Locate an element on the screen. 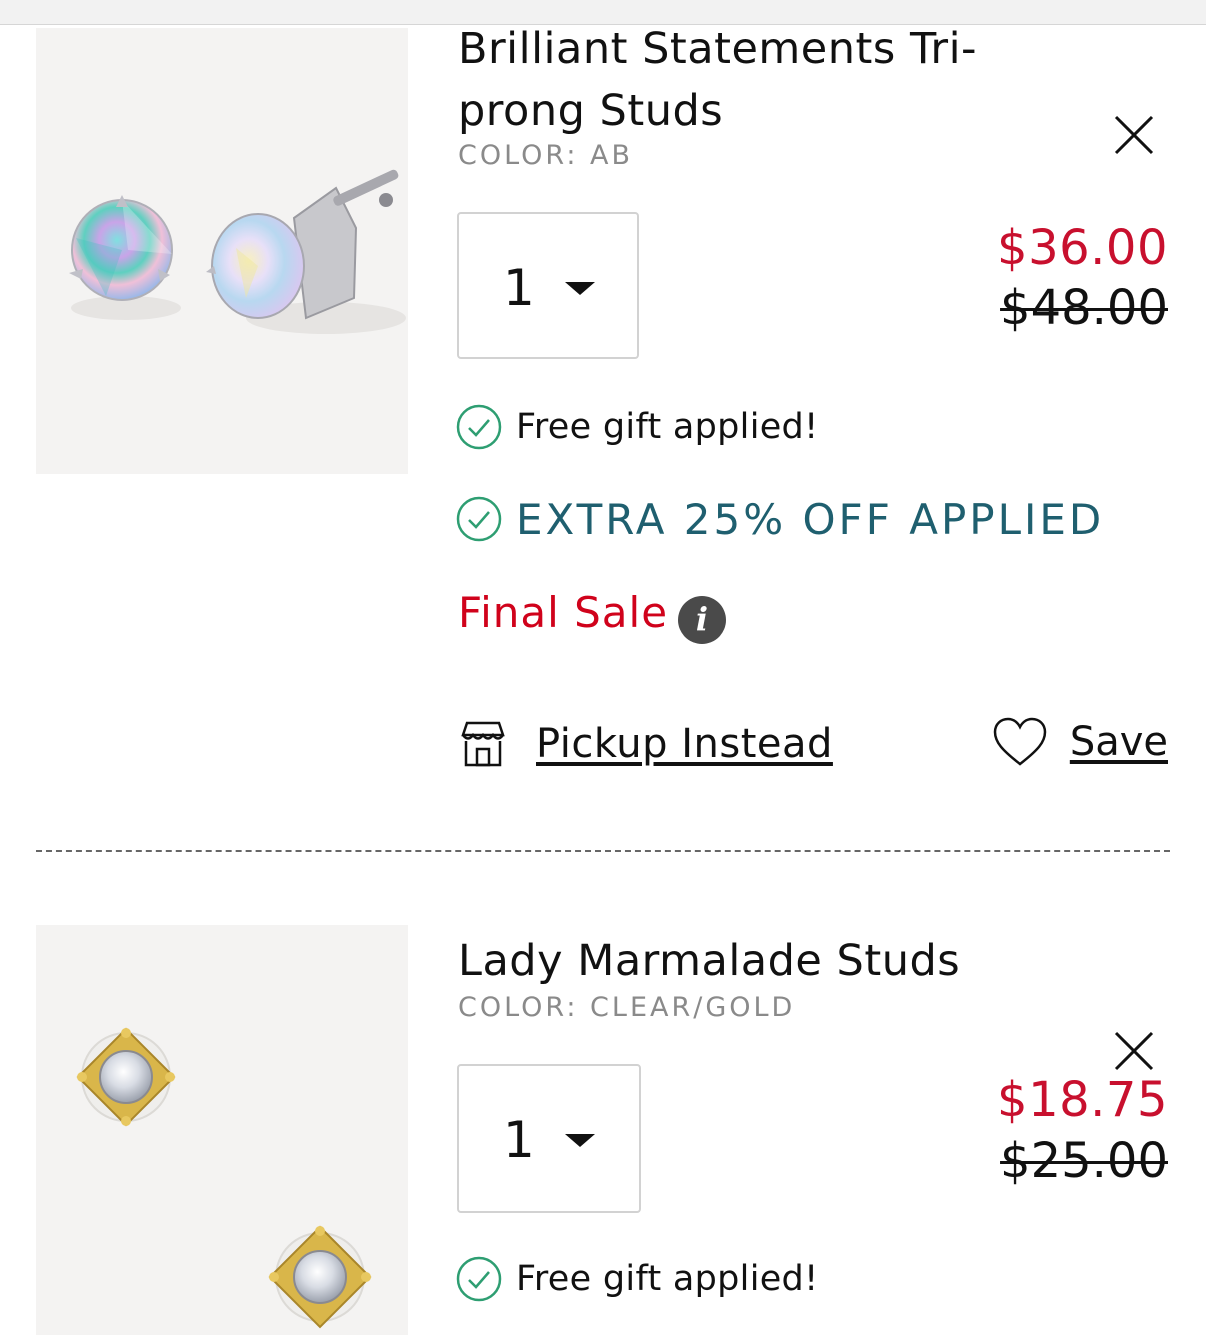  product-title: Brilliant Statements Tri-prong Studs is located at coordinates (738, 80).